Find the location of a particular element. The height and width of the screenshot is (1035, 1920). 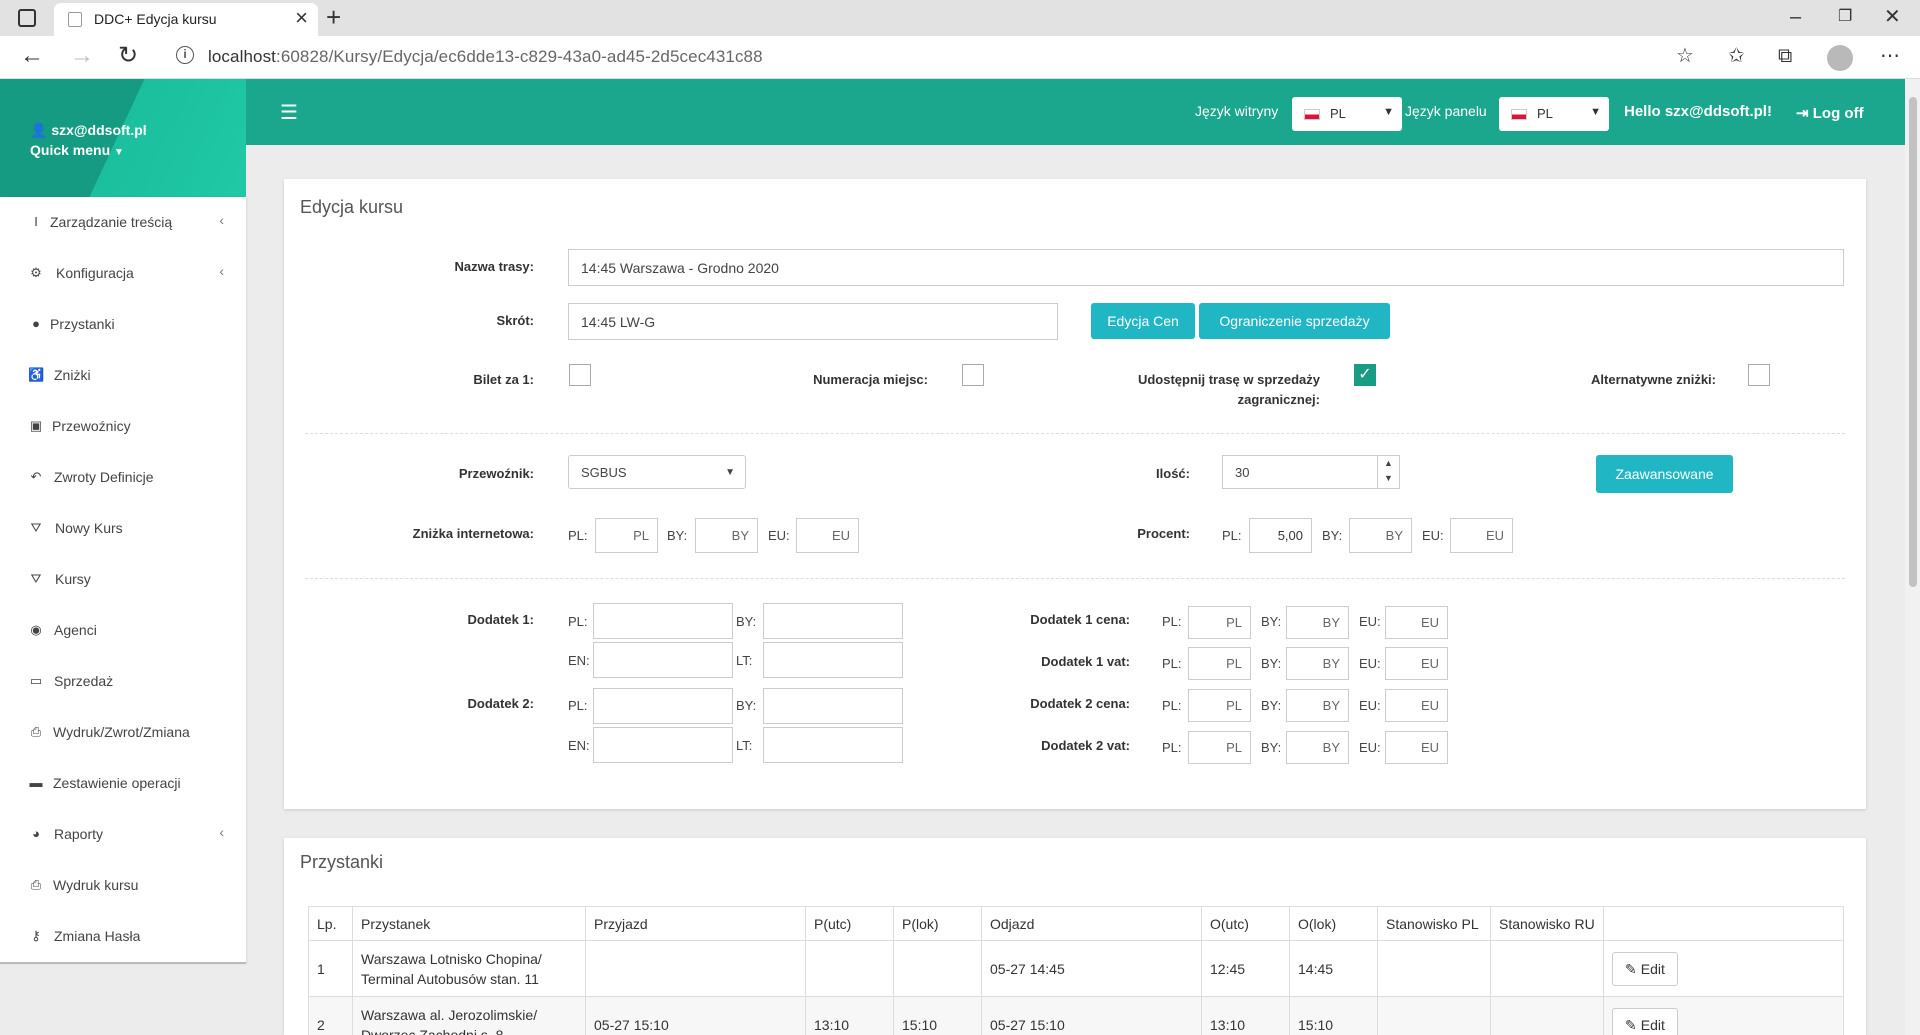

percent-eu-input: EU is located at coordinates (1481, 535).